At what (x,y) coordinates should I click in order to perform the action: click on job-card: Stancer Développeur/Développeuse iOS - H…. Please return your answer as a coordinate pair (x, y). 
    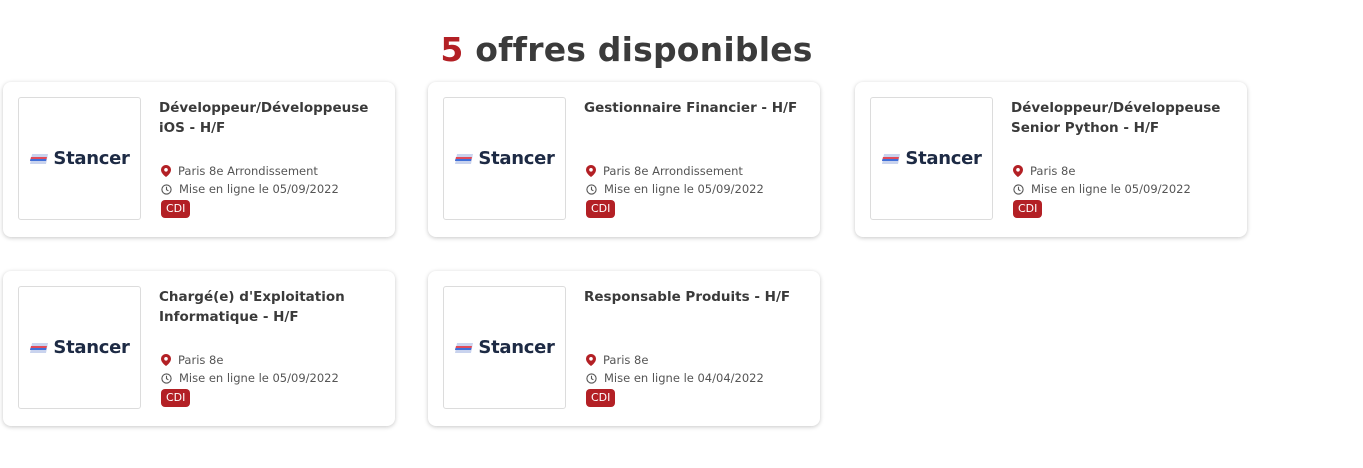
    Looking at the image, I should click on (199, 159).